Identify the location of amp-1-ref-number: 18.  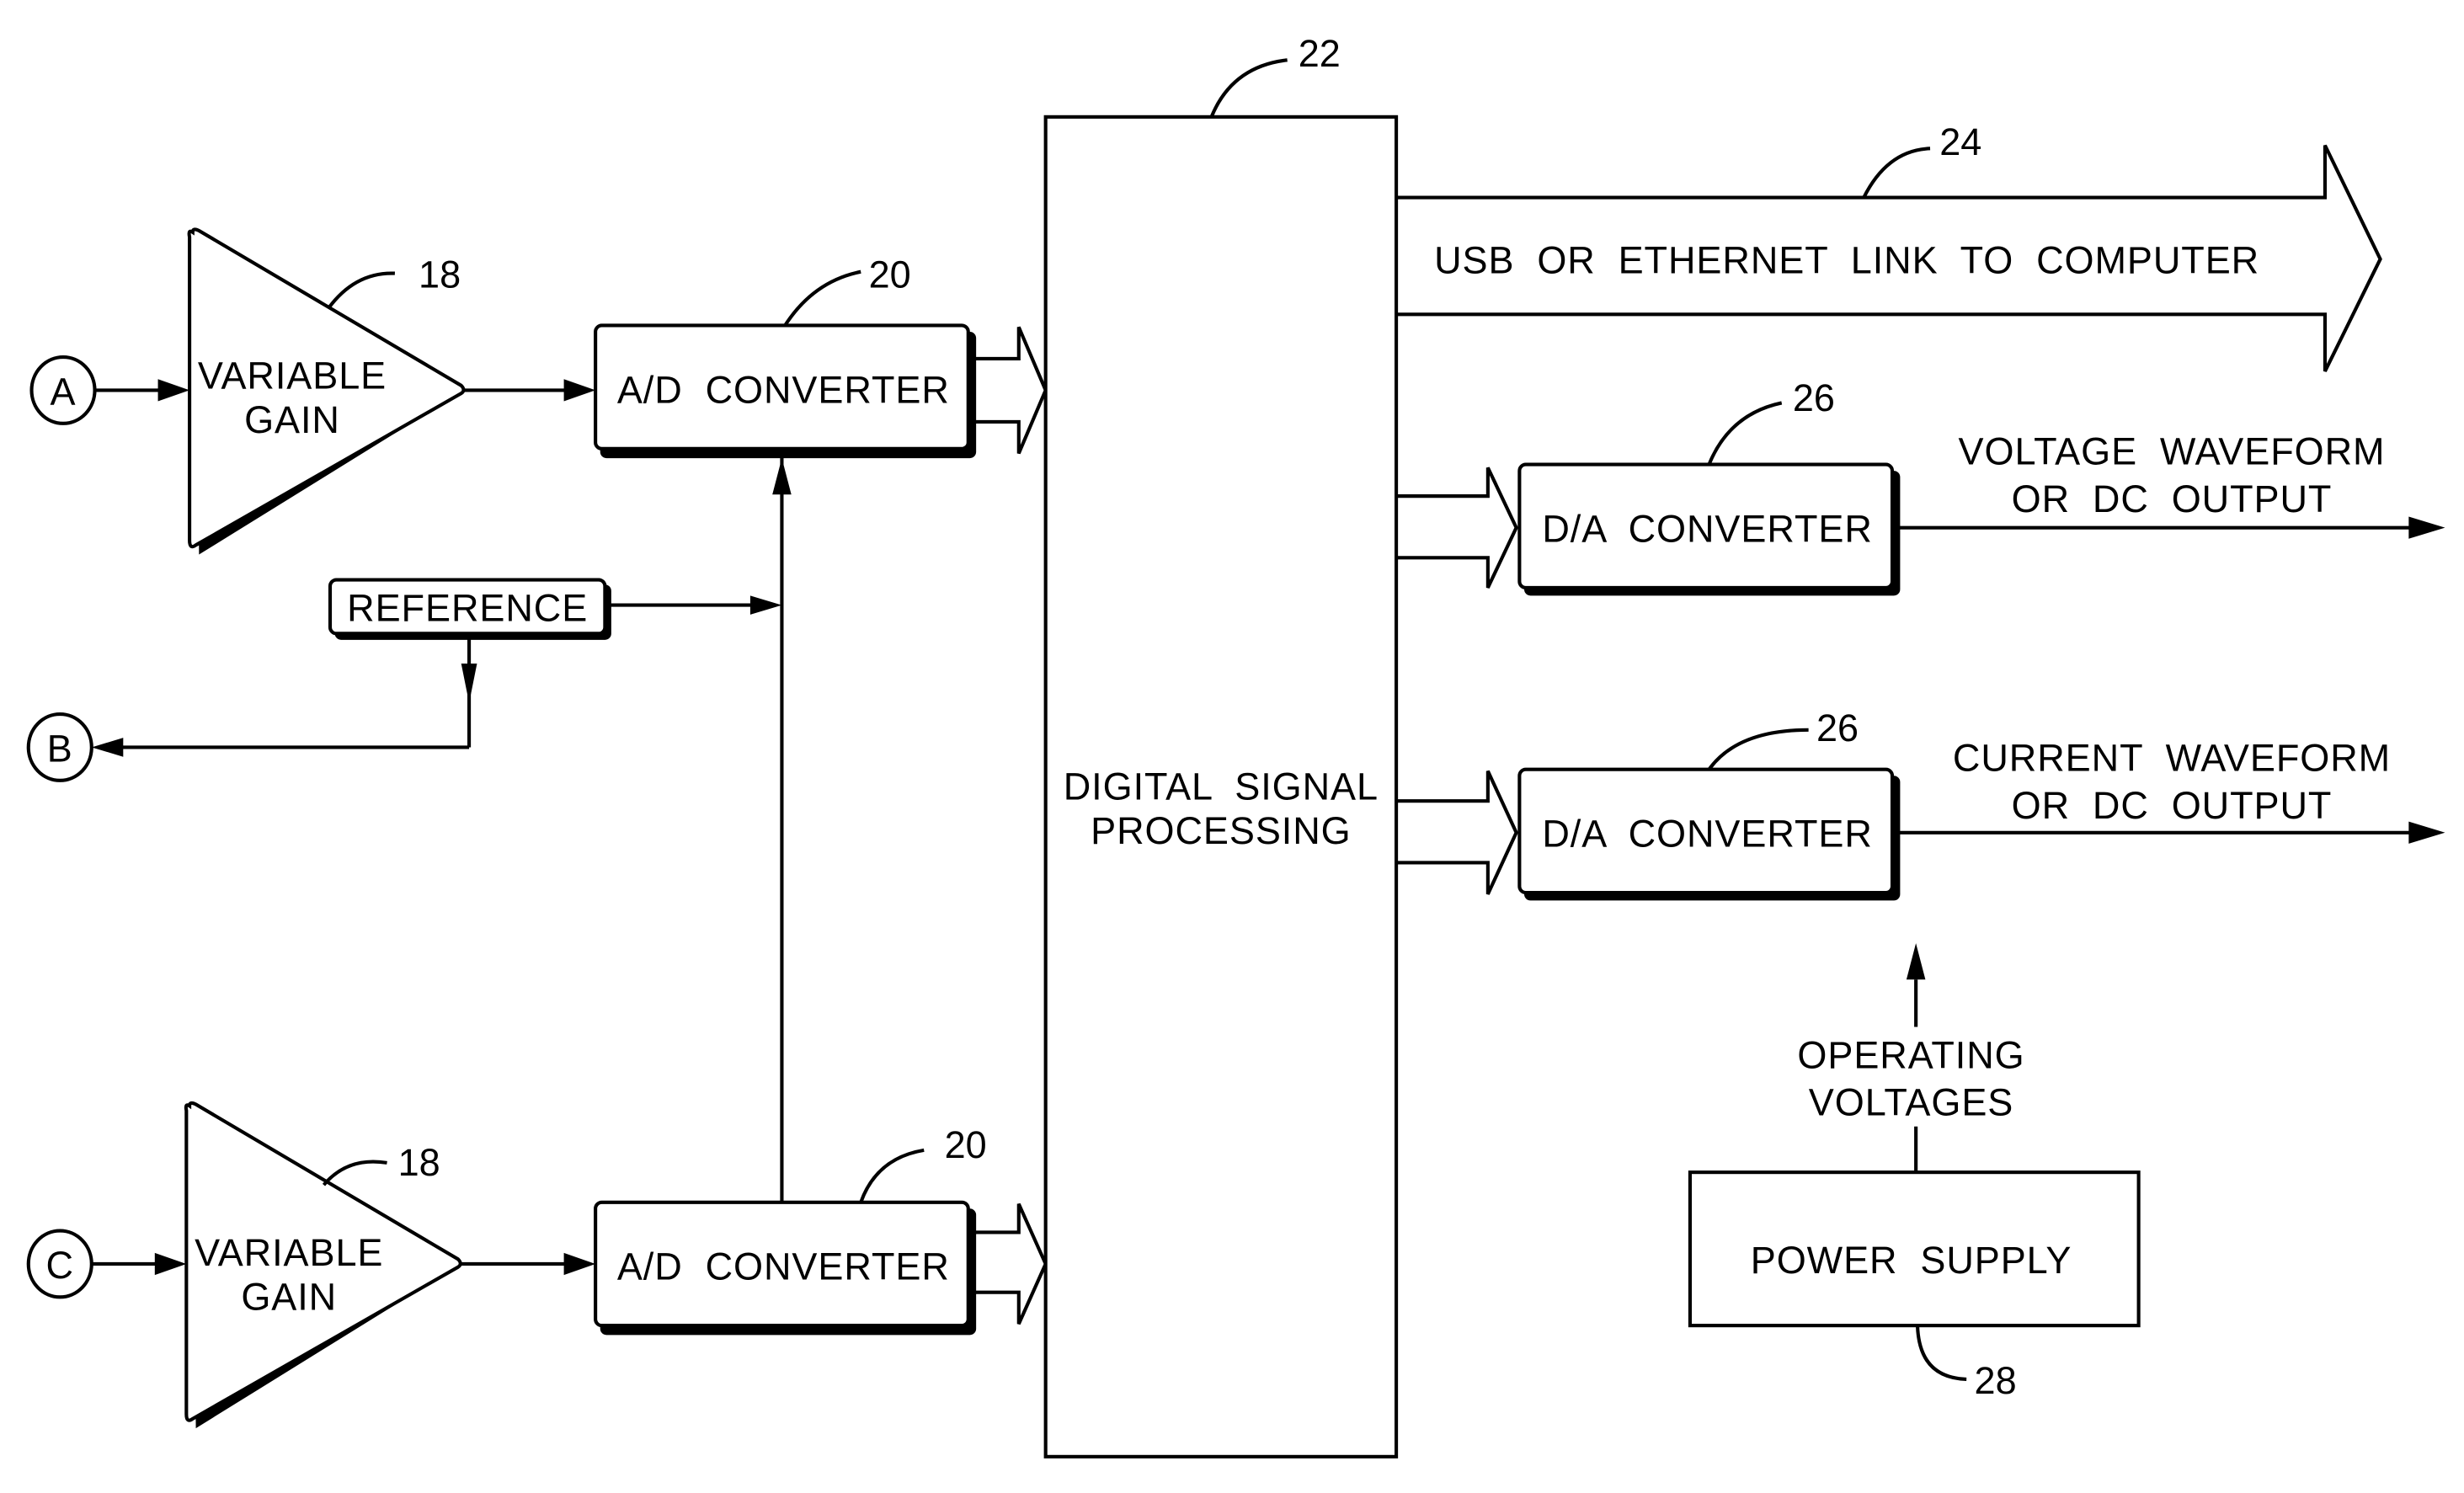
(440, 274).